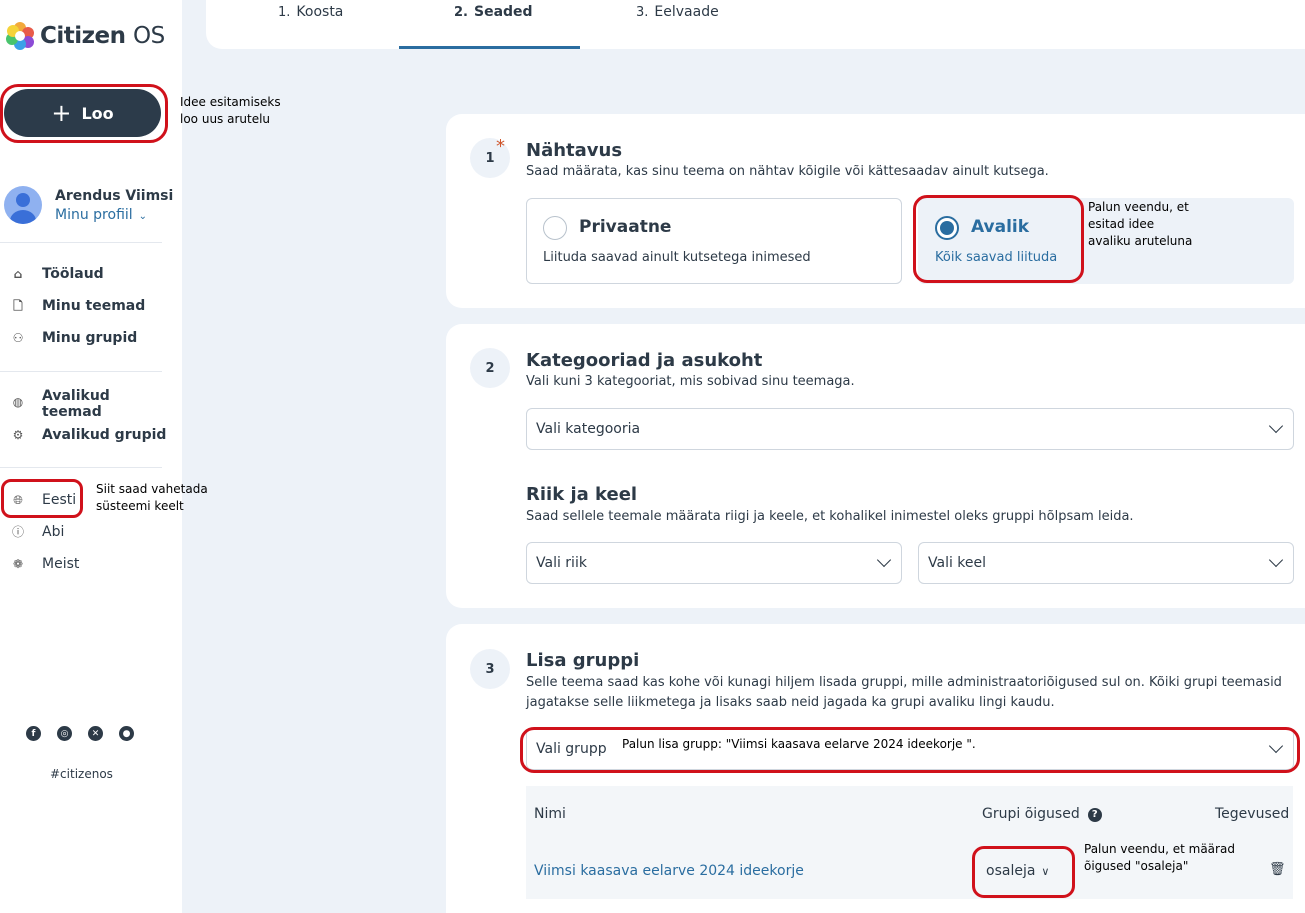 The width and height of the screenshot is (1305, 913). What do you see at coordinates (23, 205) in the screenshot?
I see `avatar` at bounding box center [23, 205].